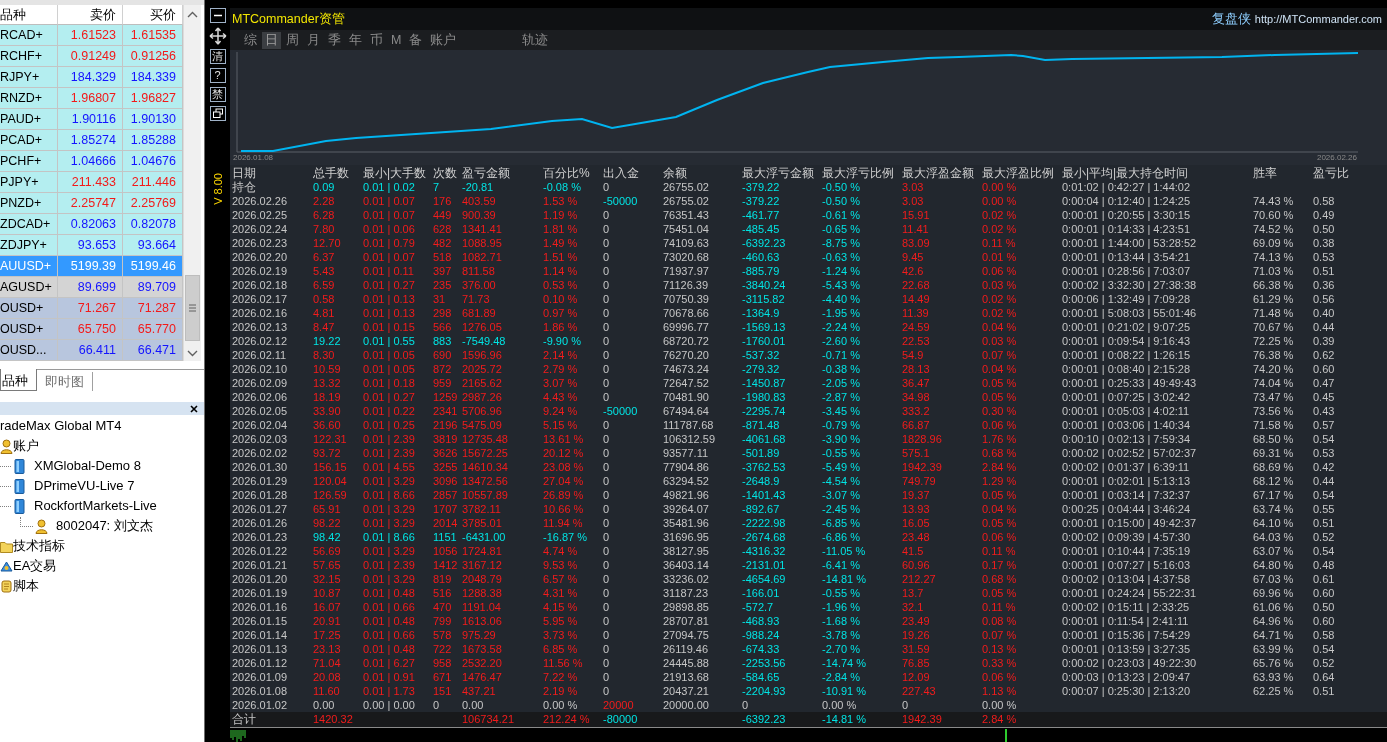 The height and width of the screenshot is (742, 1387). Describe the element at coordinates (446, 523) in the screenshot. I see `table-cell-text: 2014` at that location.